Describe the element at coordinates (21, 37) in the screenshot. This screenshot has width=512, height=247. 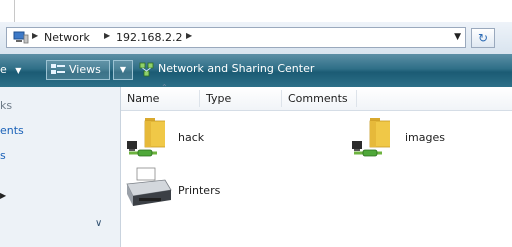
I see `network-icon` at that location.